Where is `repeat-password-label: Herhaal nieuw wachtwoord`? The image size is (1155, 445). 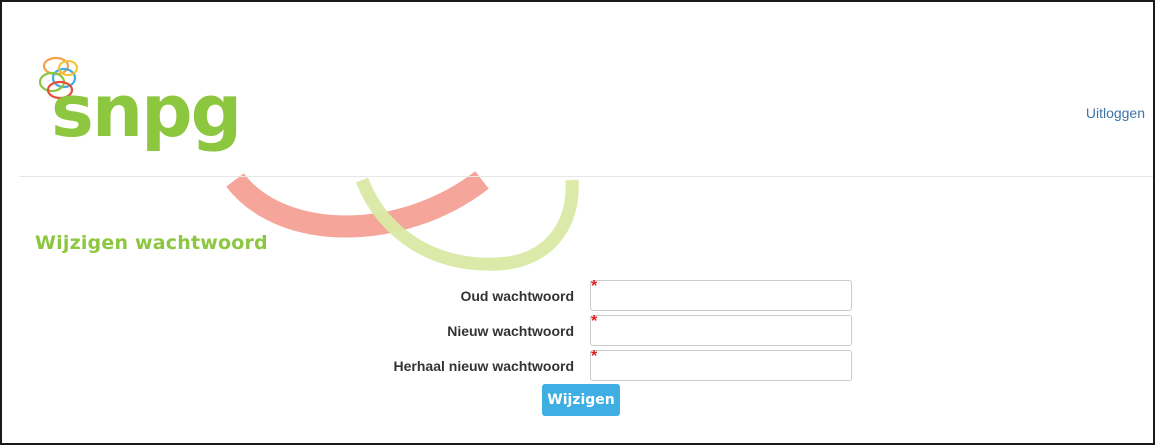 repeat-password-label: Herhaal nieuw wachtwoord is located at coordinates (483, 366).